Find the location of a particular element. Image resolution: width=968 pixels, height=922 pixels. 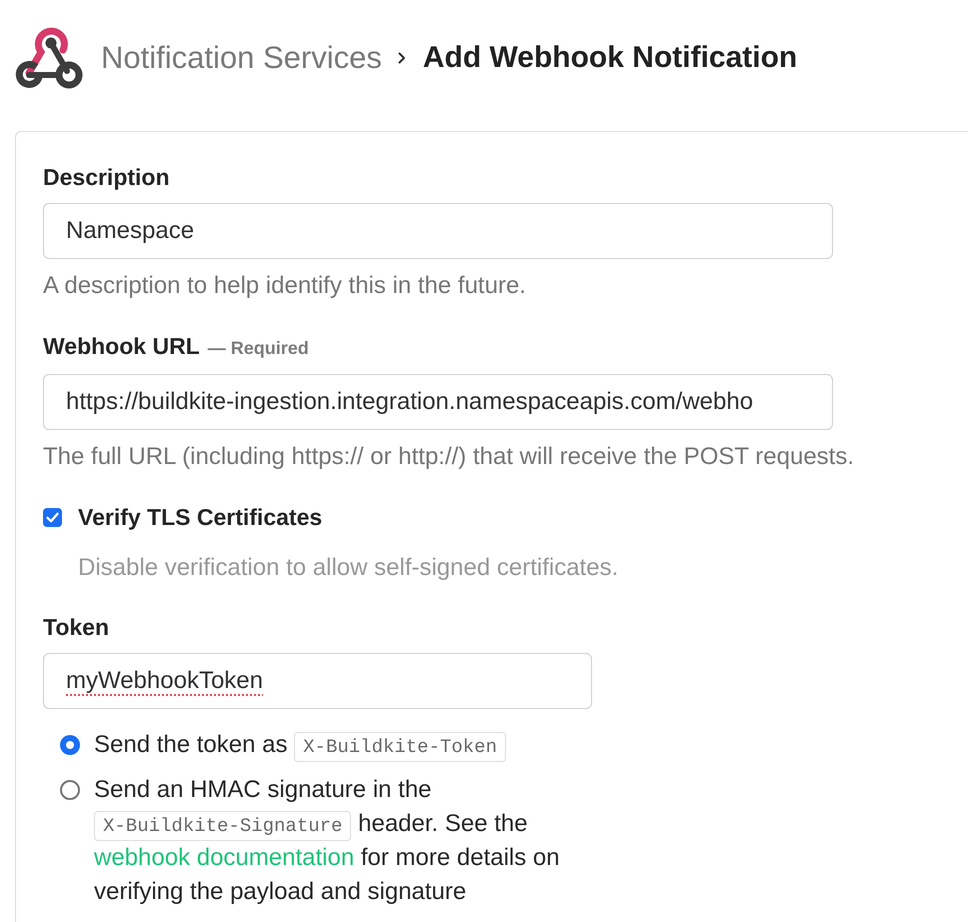

checkbox-label: Verify TLS Certificates is located at coordinates (200, 517).